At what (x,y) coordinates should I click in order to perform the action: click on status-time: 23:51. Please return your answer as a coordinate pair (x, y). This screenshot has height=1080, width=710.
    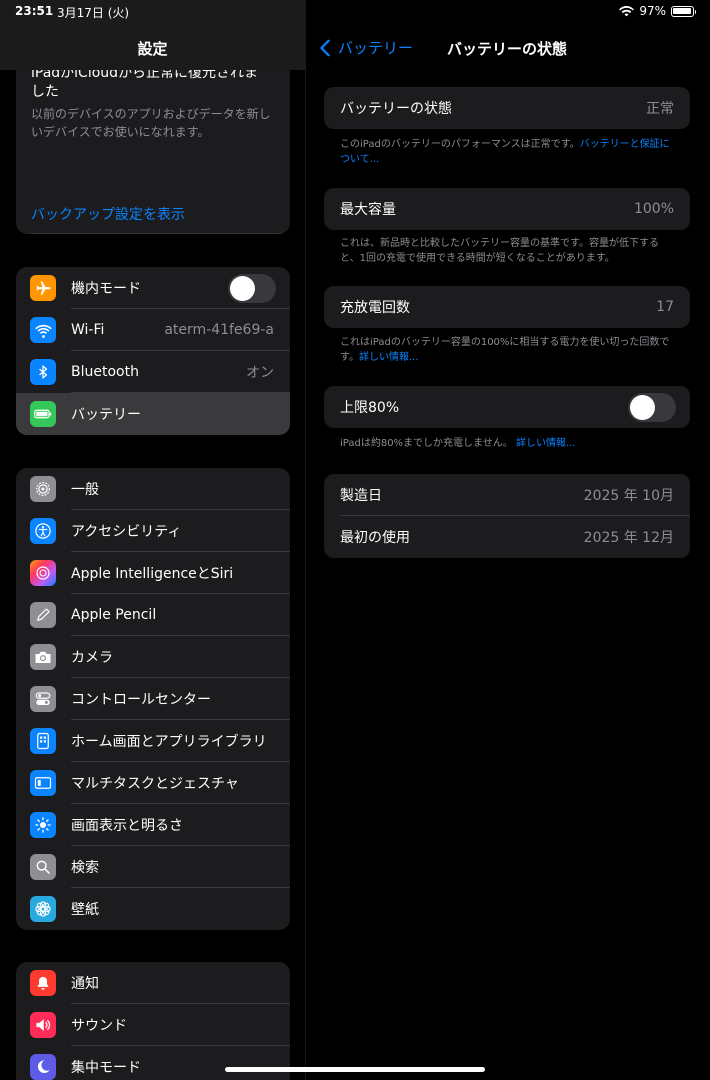
    Looking at the image, I should click on (34, 11).